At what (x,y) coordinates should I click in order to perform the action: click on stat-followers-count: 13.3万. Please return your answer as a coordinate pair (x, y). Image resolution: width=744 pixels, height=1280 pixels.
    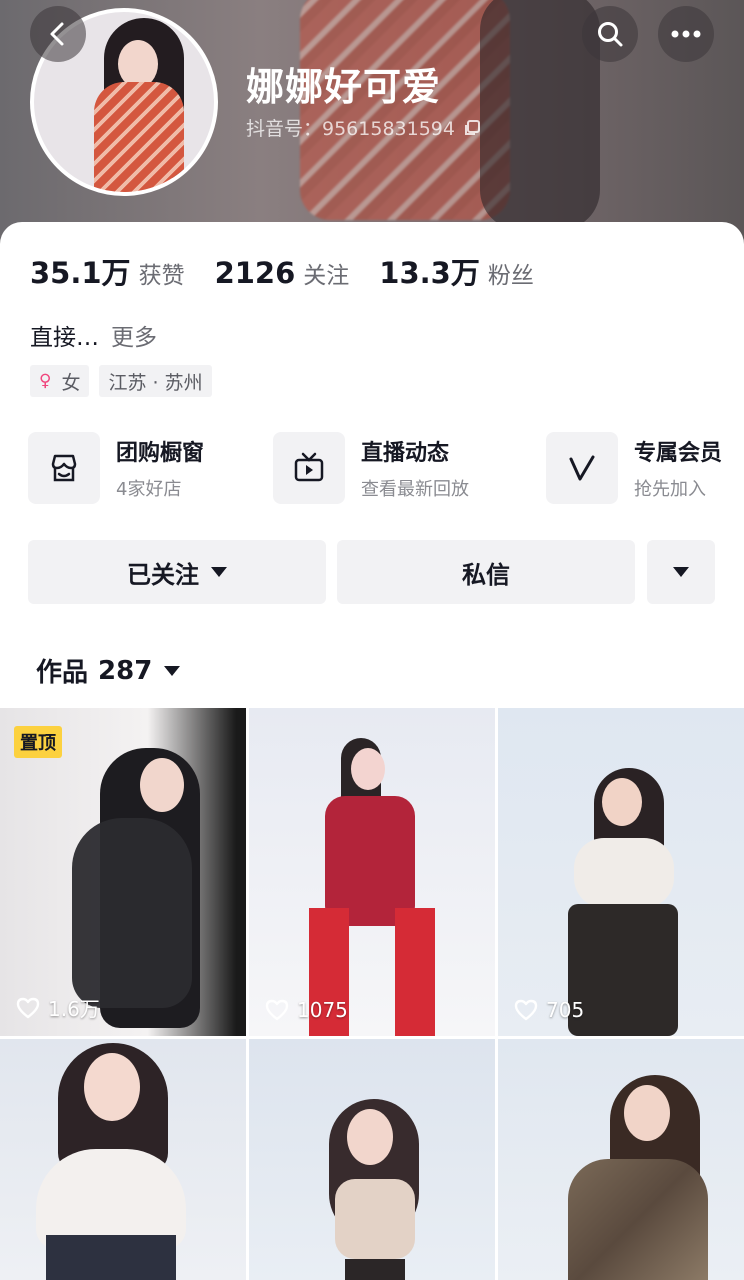
    Looking at the image, I should click on (429, 273).